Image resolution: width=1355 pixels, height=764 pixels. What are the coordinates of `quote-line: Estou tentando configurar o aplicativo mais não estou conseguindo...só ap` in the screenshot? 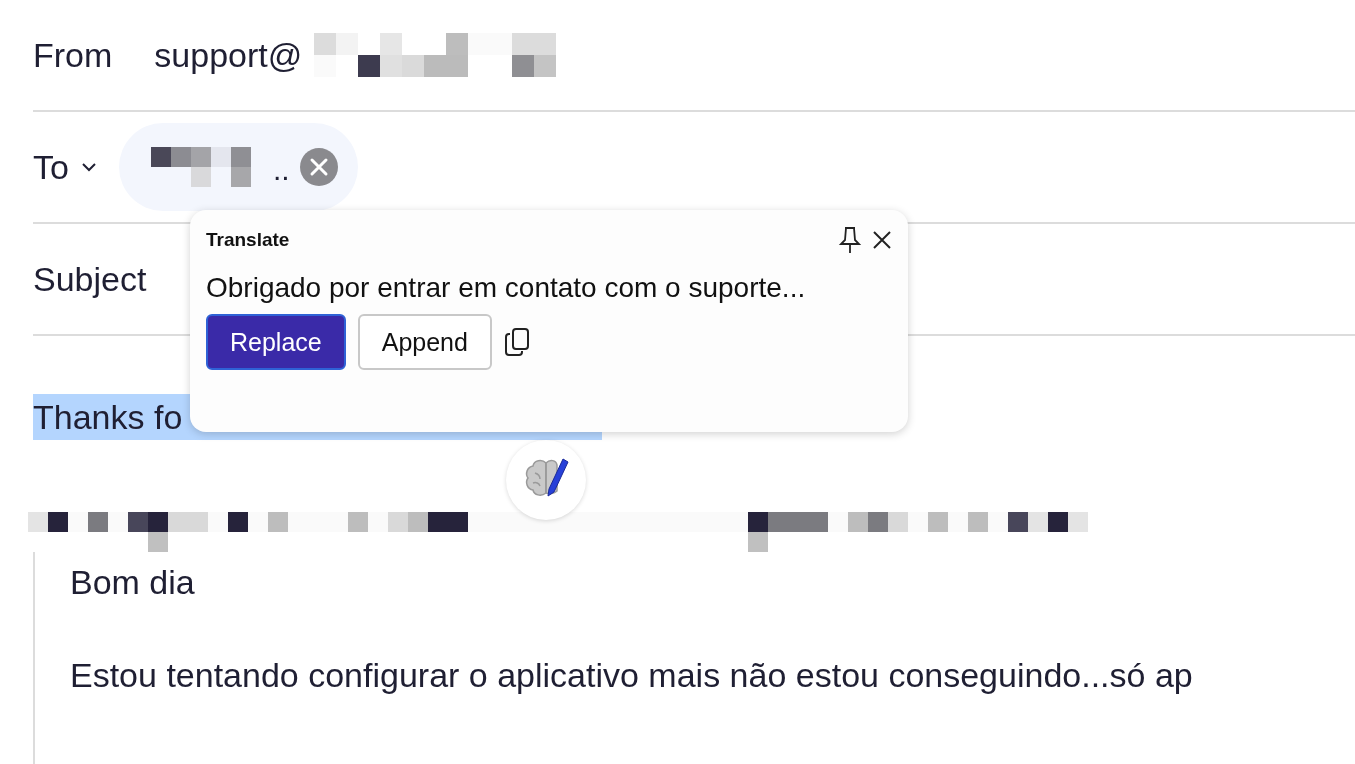 It's located at (632, 675).